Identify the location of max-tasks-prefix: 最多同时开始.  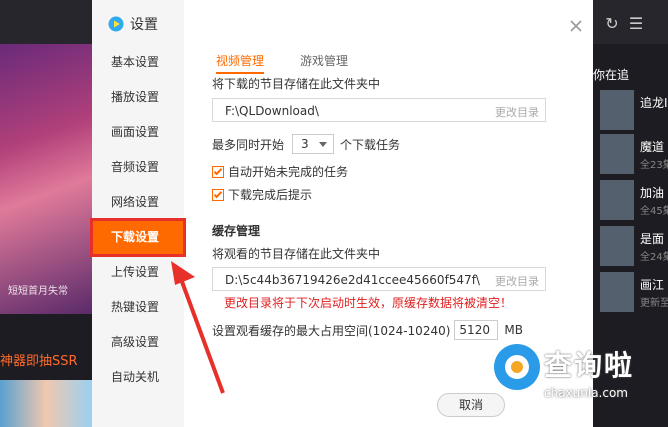
(248, 144).